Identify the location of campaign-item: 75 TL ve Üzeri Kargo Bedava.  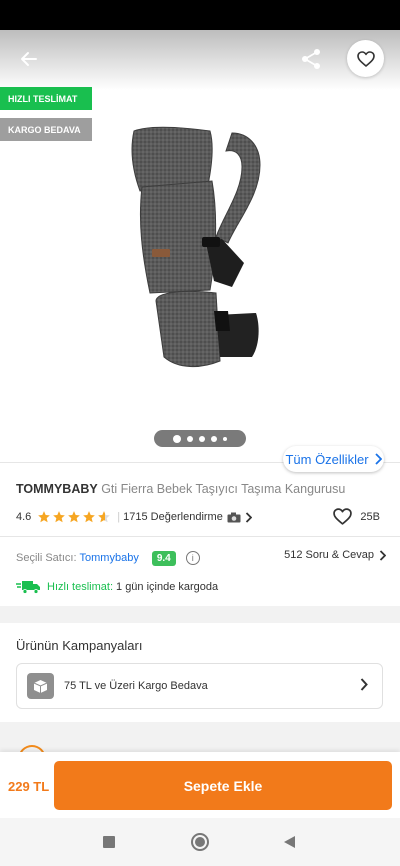
(199, 686).